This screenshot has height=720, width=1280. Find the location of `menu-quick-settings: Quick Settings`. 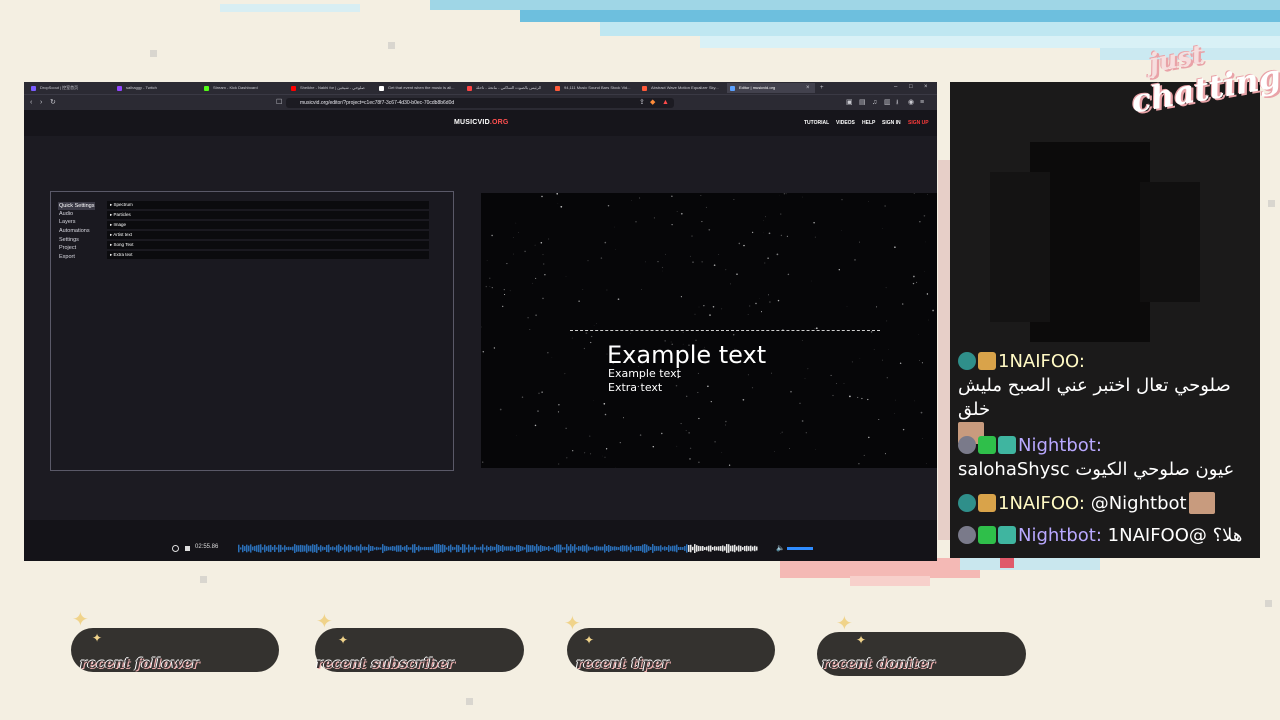

menu-quick-settings: Quick Settings is located at coordinates (77, 206).